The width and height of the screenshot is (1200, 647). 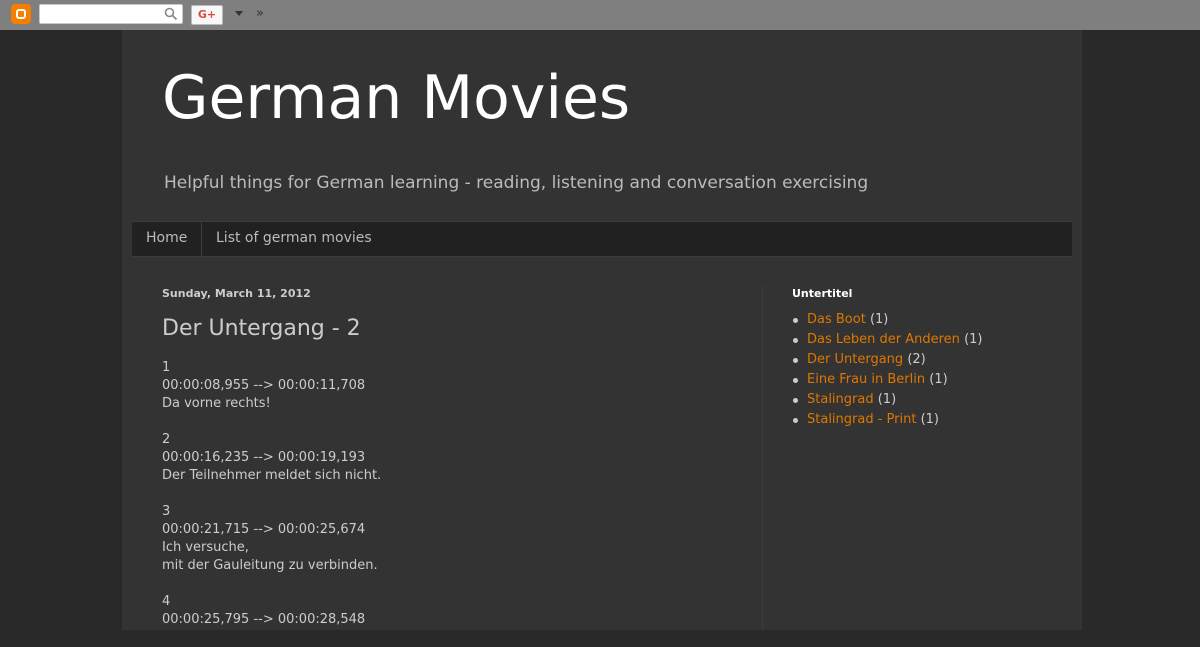 What do you see at coordinates (294, 239) in the screenshot?
I see `tab-list-of-german-movies: List of german movies` at bounding box center [294, 239].